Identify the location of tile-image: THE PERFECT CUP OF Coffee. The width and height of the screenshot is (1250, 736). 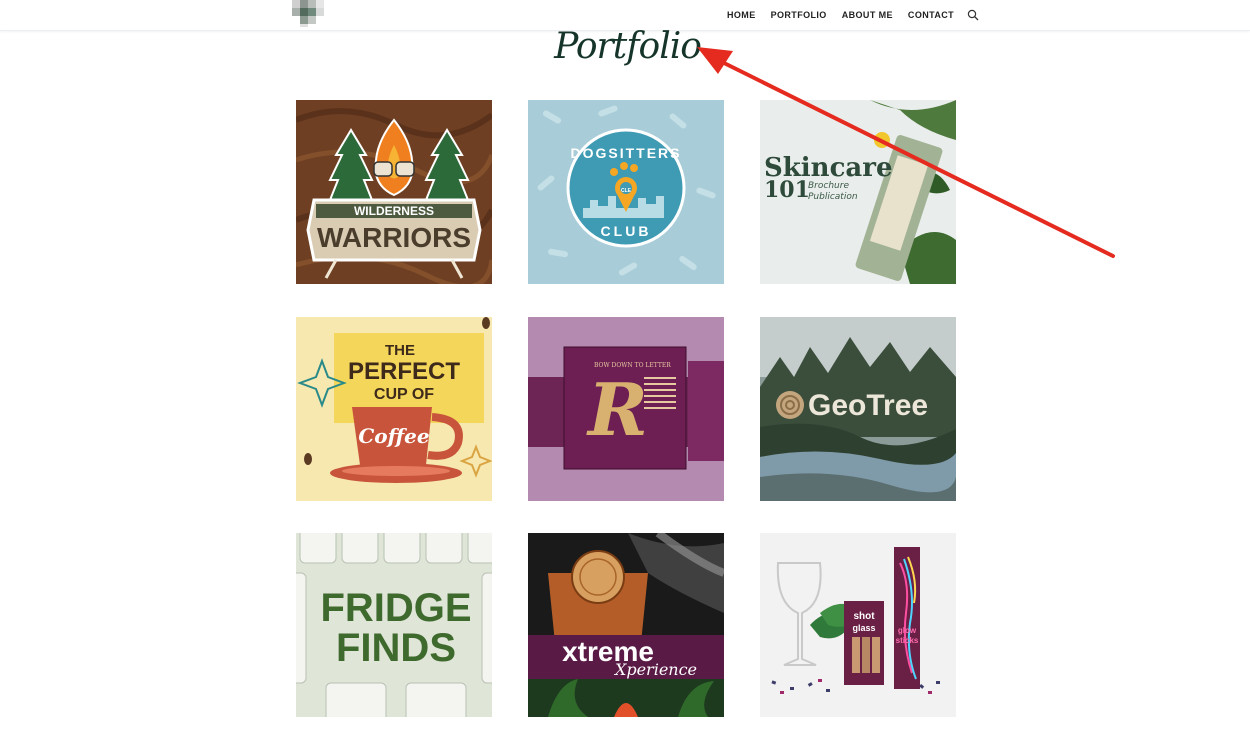
(394, 409).